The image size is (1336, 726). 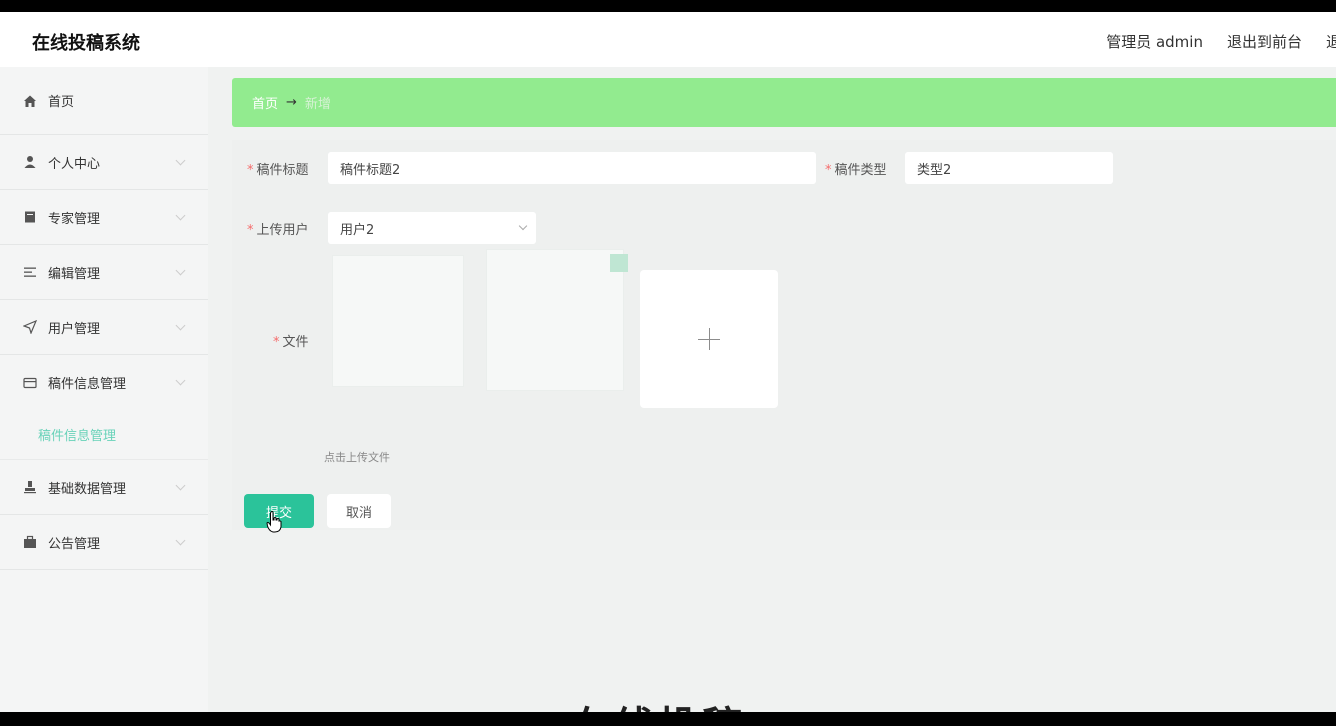 I want to click on upload-add-button, so click(x=709, y=339).